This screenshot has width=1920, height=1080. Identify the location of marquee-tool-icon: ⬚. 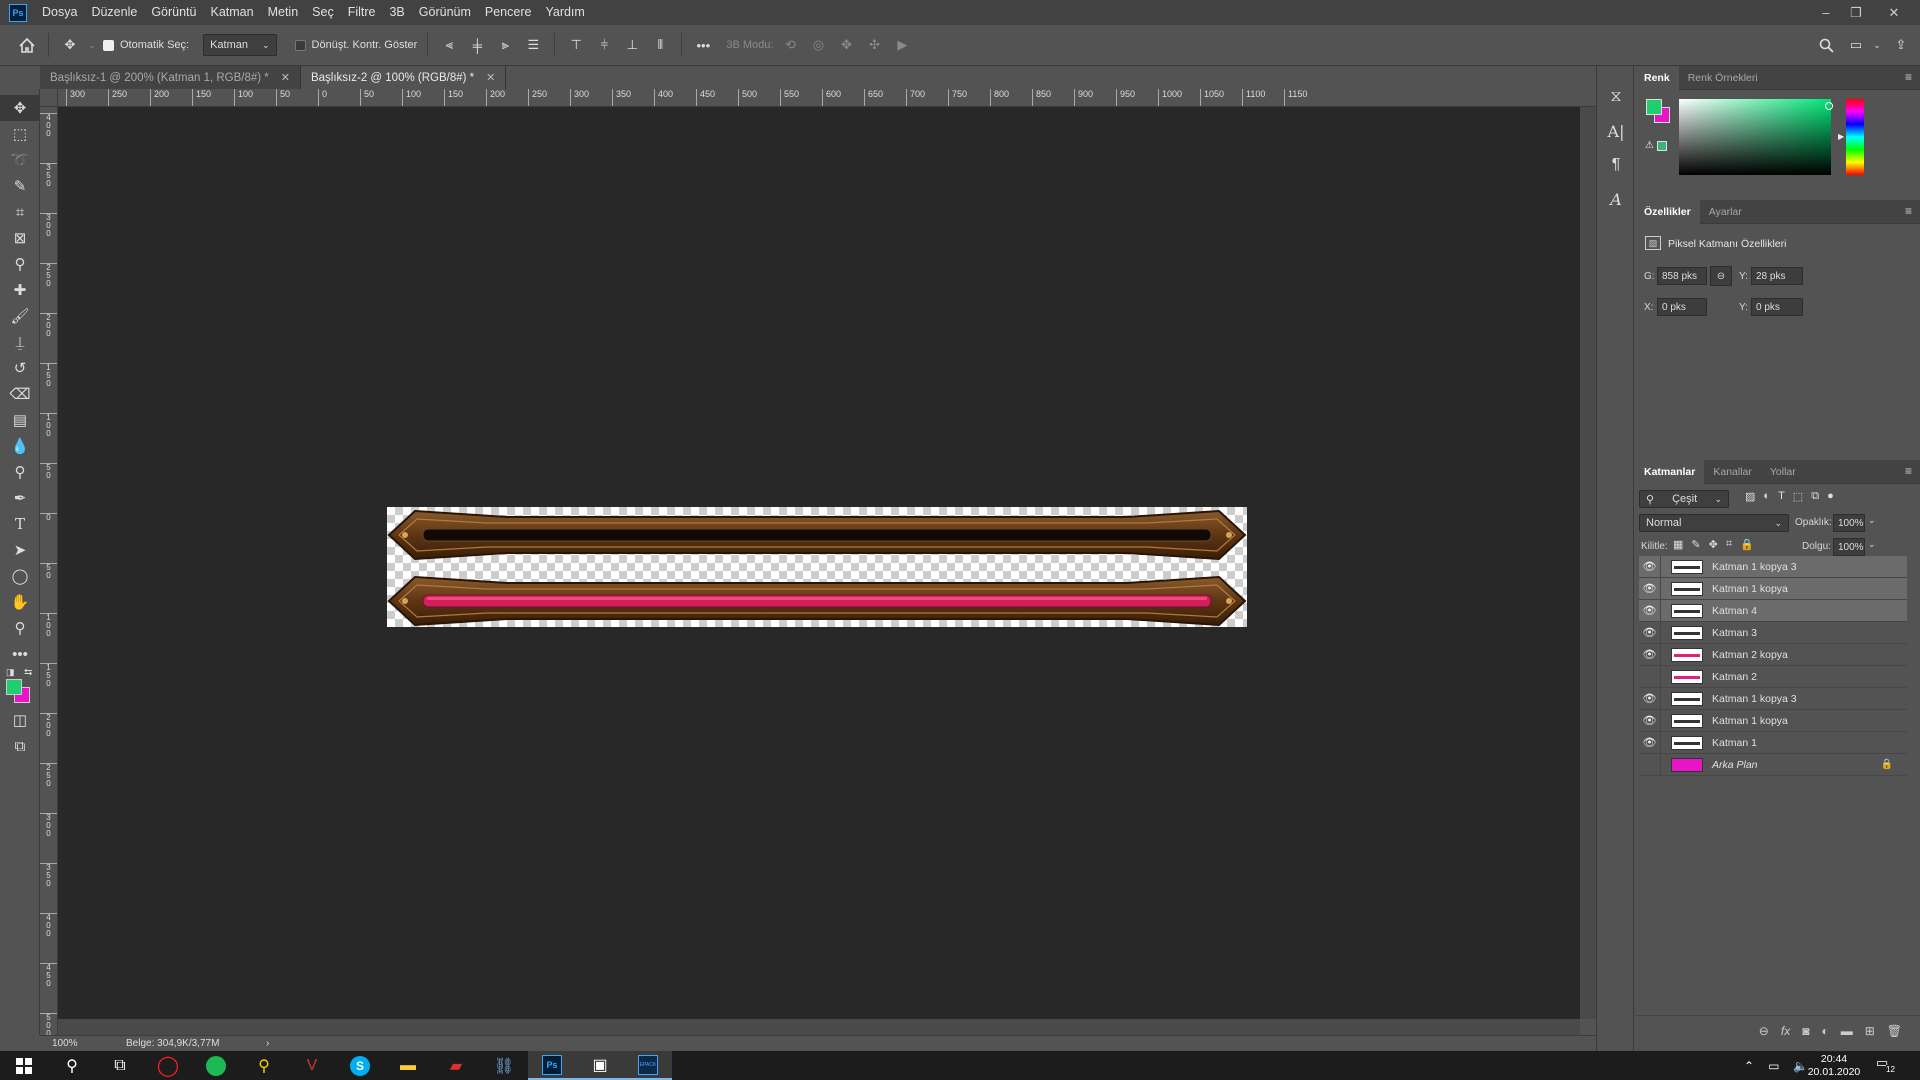
(20, 134).